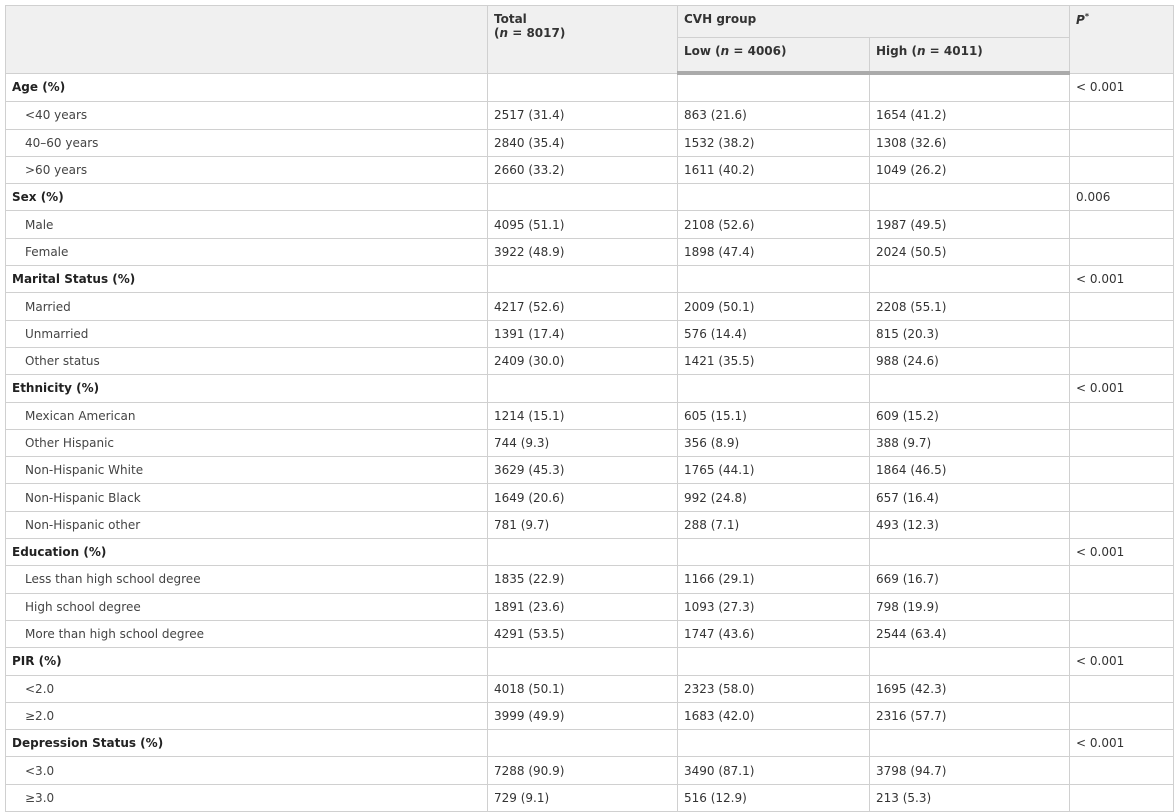 Image resolution: width=1176 pixels, height=812 pixels. What do you see at coordinates (969, 688) in the screenshot?
I see `cell-high: 1695 (42.3)` at bounding box center [969, 688].